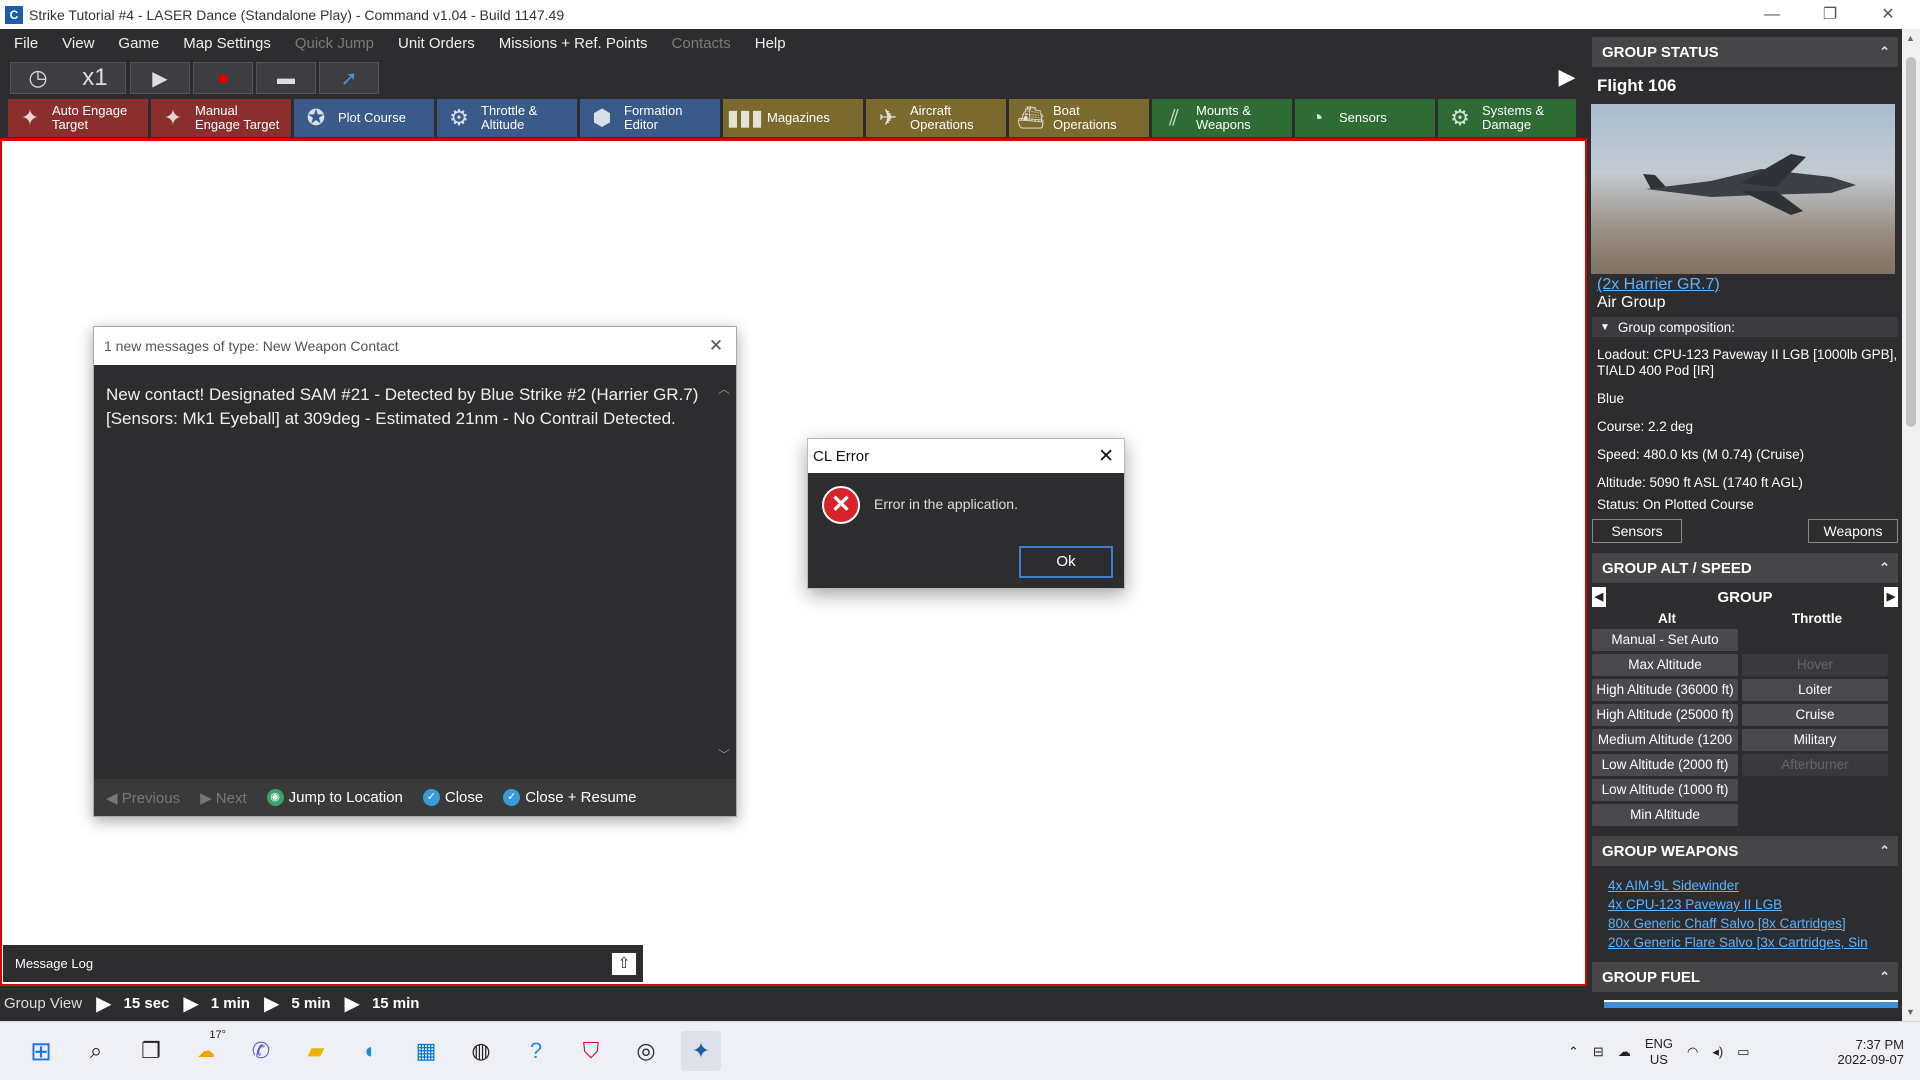 The width and height of the screenshot is (1920, 1080). Describe the element at coordinates (1891, 597) in the screenshot. I see `next-arrow-icon: ▶` at that location.